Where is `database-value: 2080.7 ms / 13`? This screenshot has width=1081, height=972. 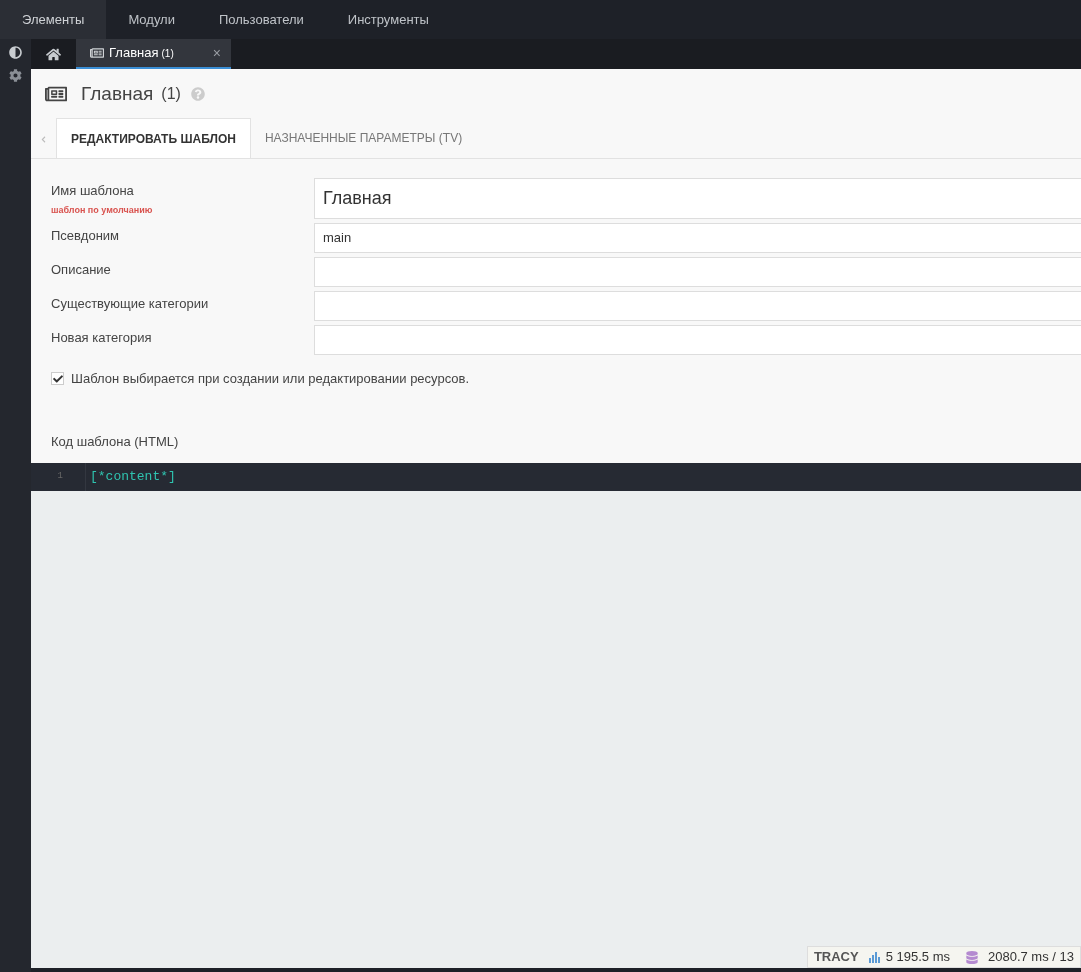 database-value: 2080.7 ms / 13 is located at coordinates (1031, 957).